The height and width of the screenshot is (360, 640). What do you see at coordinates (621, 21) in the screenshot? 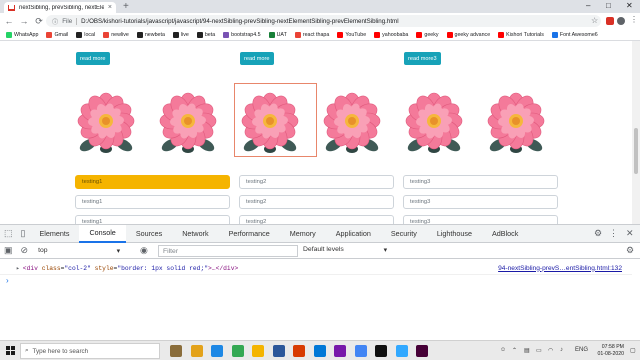
I see `profile-avatar` at bounding box center [621, 21].